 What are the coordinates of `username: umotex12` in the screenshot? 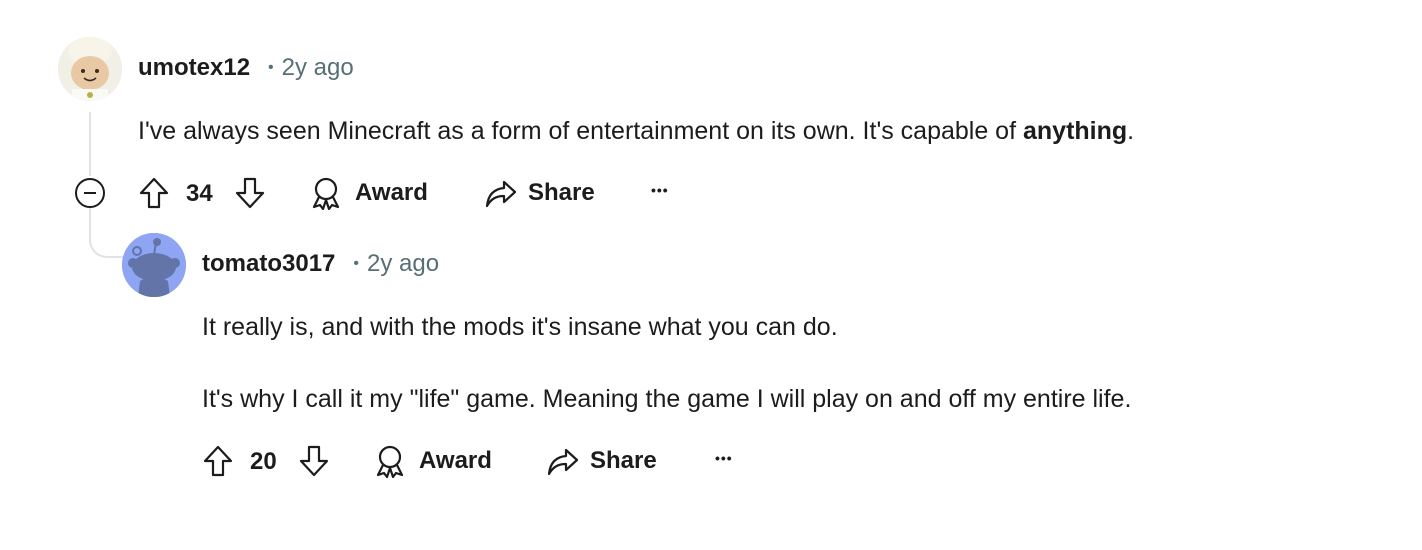 It's located at (194, 68).